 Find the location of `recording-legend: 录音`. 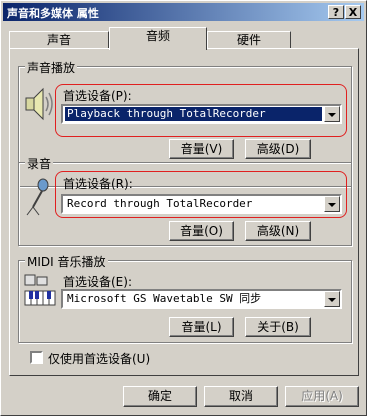

recording-legend: 录音 is located at coordinates (39, 163).